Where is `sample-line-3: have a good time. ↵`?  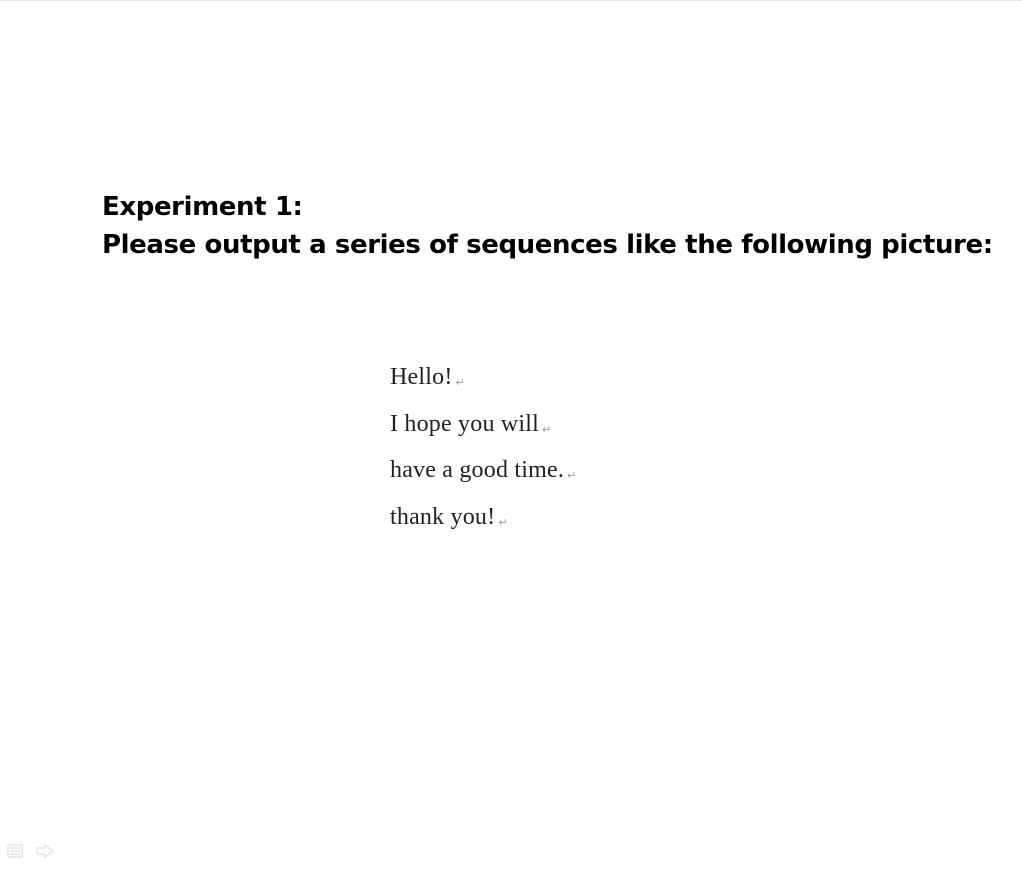
sample-line-3: have a good time. ↵ is located at coordinates (483, 473).